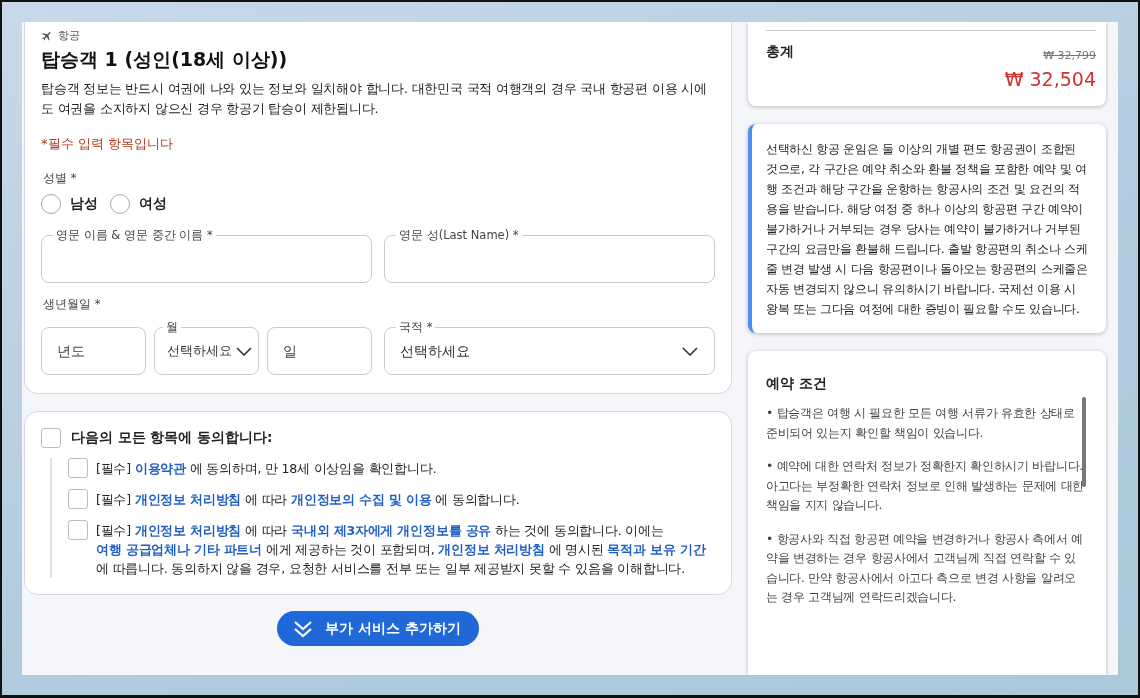  Describe the element at coordinates (179, 549) in the screenshot. I see `link: 여행 공급업체나 기타 파트너` at that location.